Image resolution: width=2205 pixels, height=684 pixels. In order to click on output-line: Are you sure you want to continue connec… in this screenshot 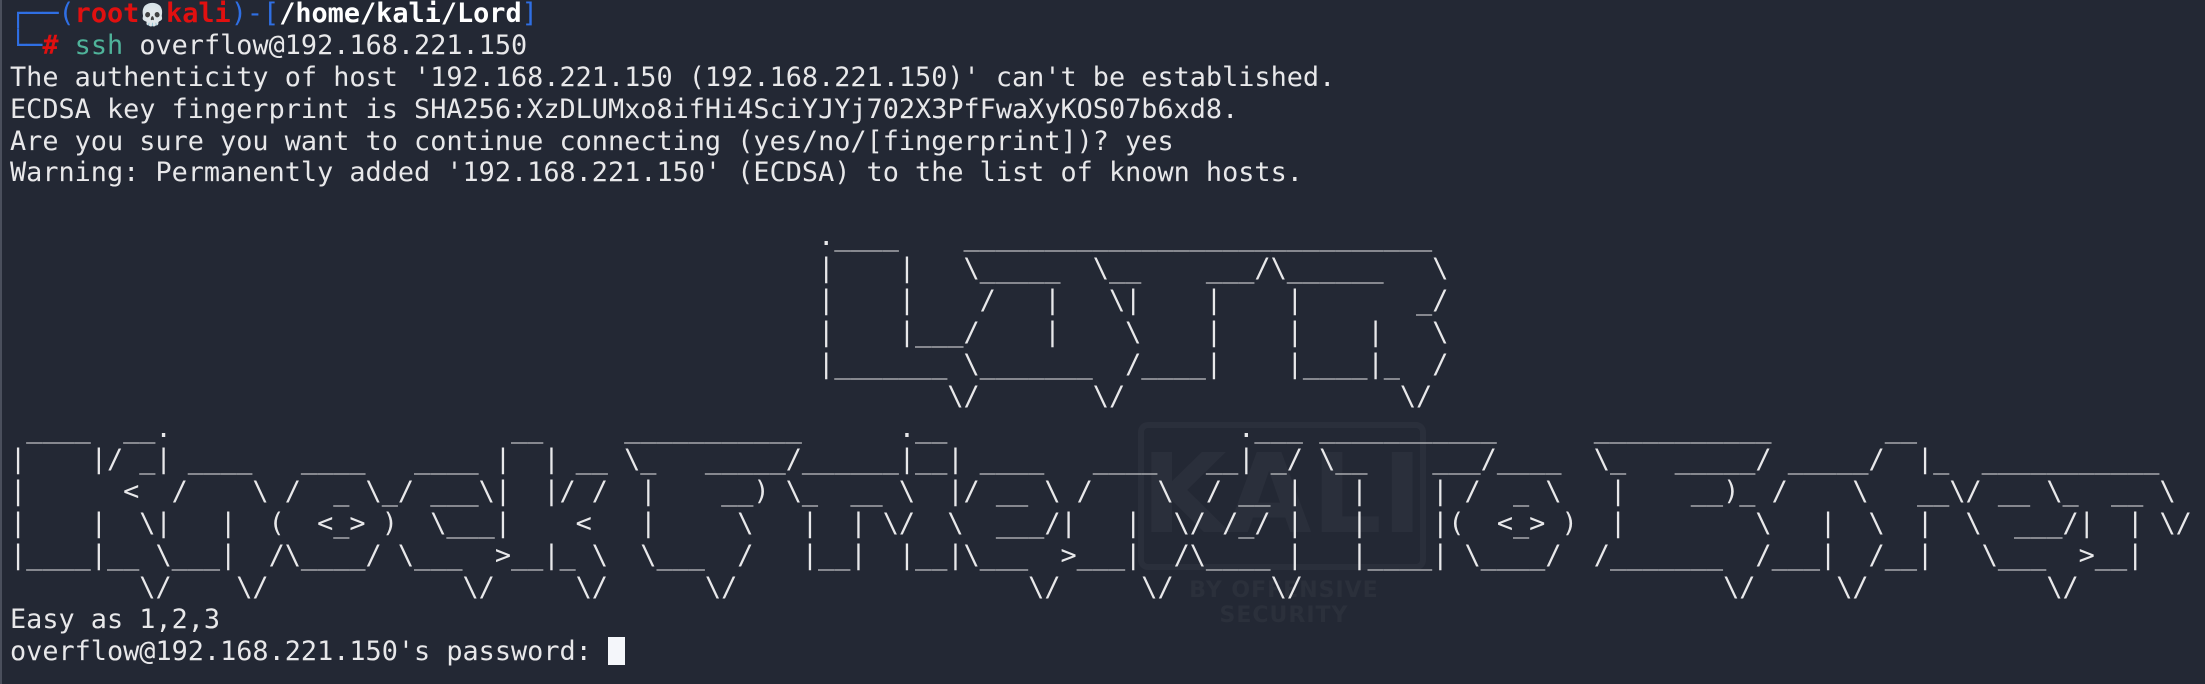, I will do `click(592, 141)`.